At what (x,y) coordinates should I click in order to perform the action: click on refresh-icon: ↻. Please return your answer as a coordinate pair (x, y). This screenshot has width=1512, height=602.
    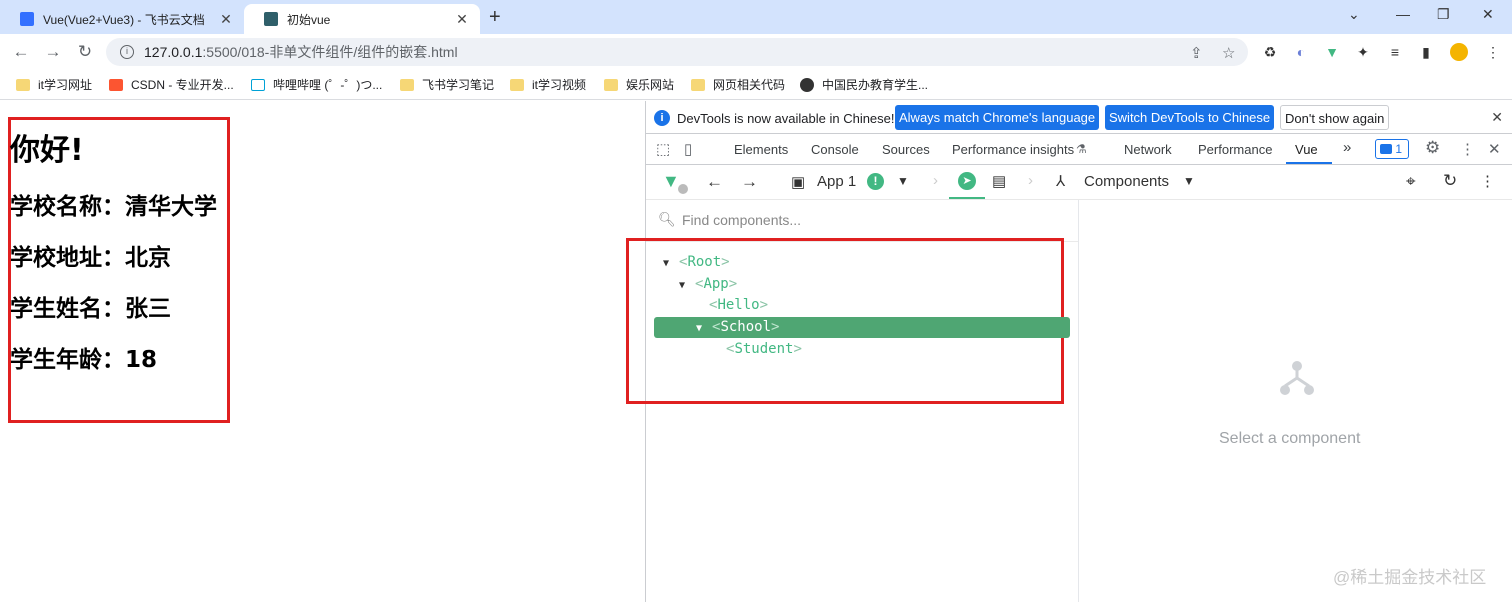
    Looking at the image, I should click on (1450, 181).